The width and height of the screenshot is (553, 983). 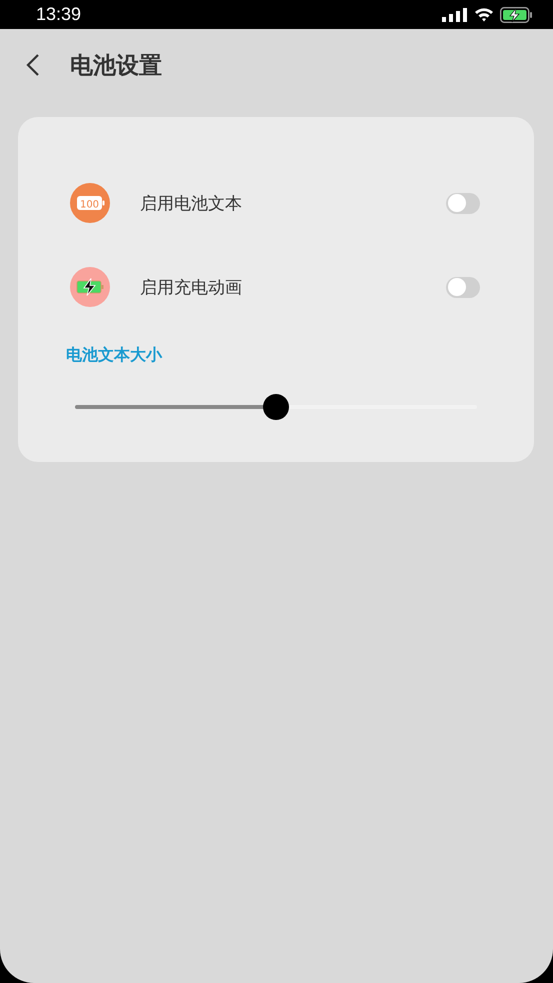 I want to click on section-label: 电池文本大小, so click(x=114, y=355).